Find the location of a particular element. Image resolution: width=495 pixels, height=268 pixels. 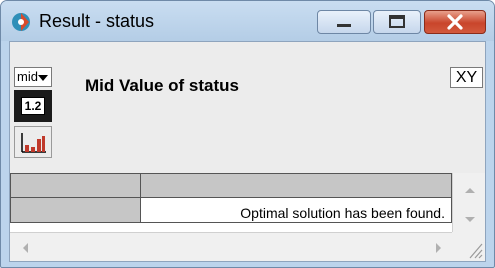

analytica-app-icon is located at coordinates (21, 22).